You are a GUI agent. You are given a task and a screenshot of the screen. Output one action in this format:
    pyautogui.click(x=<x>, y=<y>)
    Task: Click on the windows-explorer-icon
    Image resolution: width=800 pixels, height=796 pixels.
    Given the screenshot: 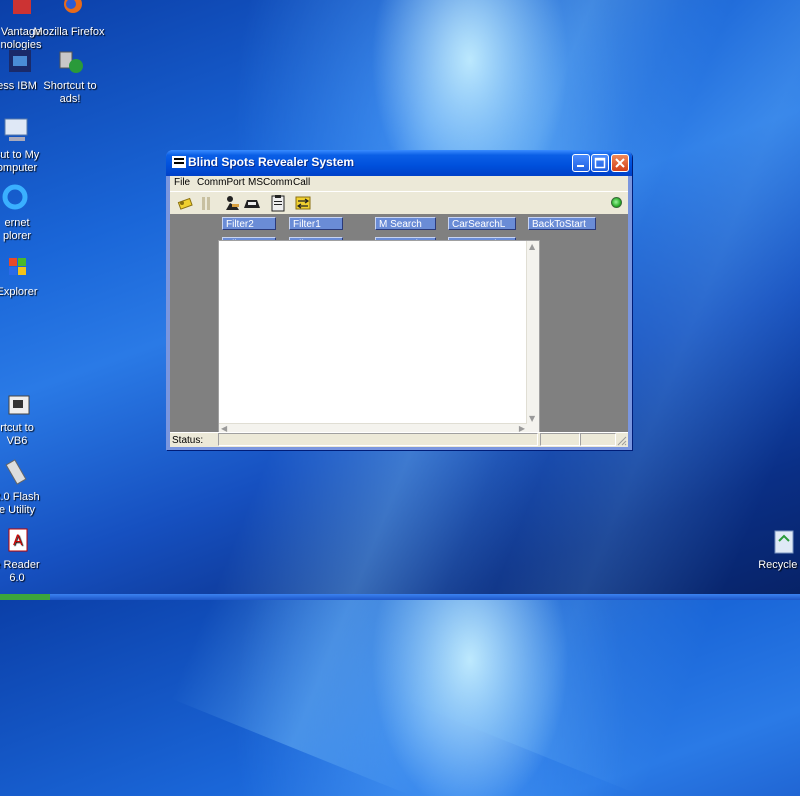 What is the action you would take?
    pyautogui.click(x=17, y=268)
    